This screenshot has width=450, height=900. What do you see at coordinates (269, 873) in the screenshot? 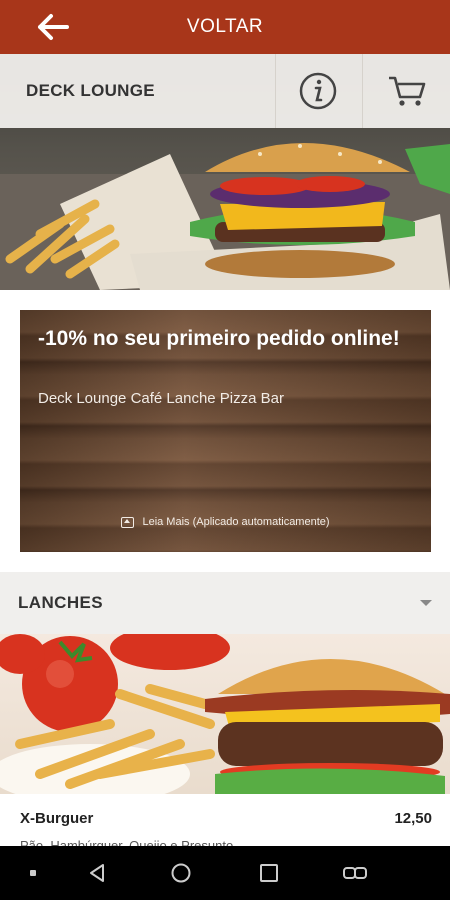
I see `recents-icon` at bounding box center [269, 873].